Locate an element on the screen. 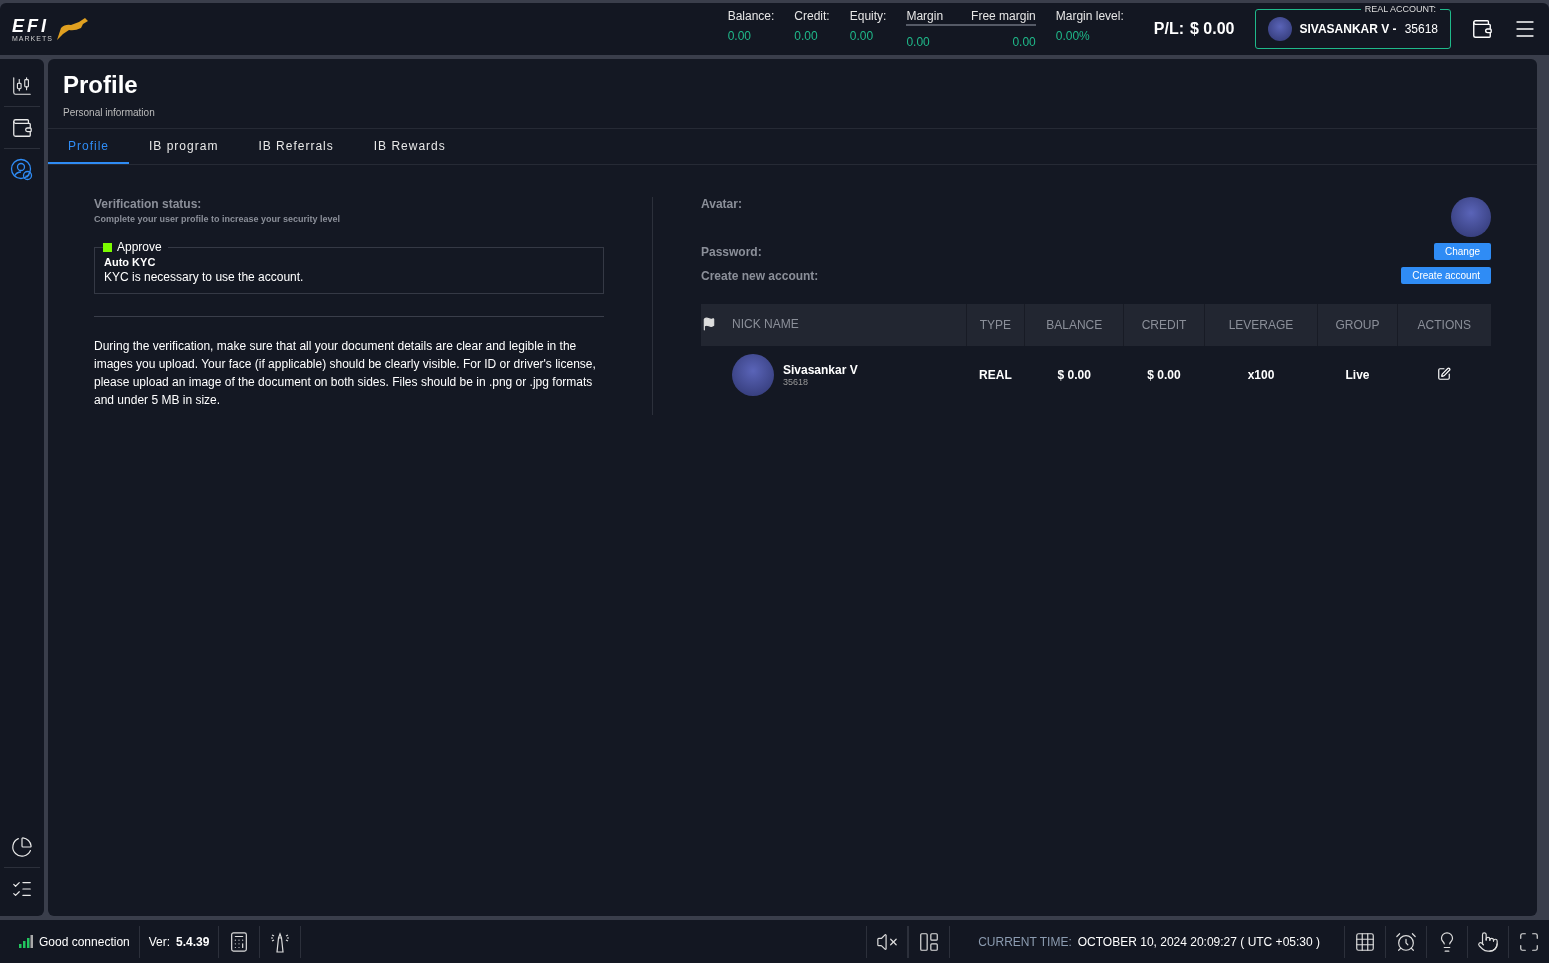 This screenshot has height=963, width=1549. stat-value: 0.00% is located at coordinates (1073, 36).